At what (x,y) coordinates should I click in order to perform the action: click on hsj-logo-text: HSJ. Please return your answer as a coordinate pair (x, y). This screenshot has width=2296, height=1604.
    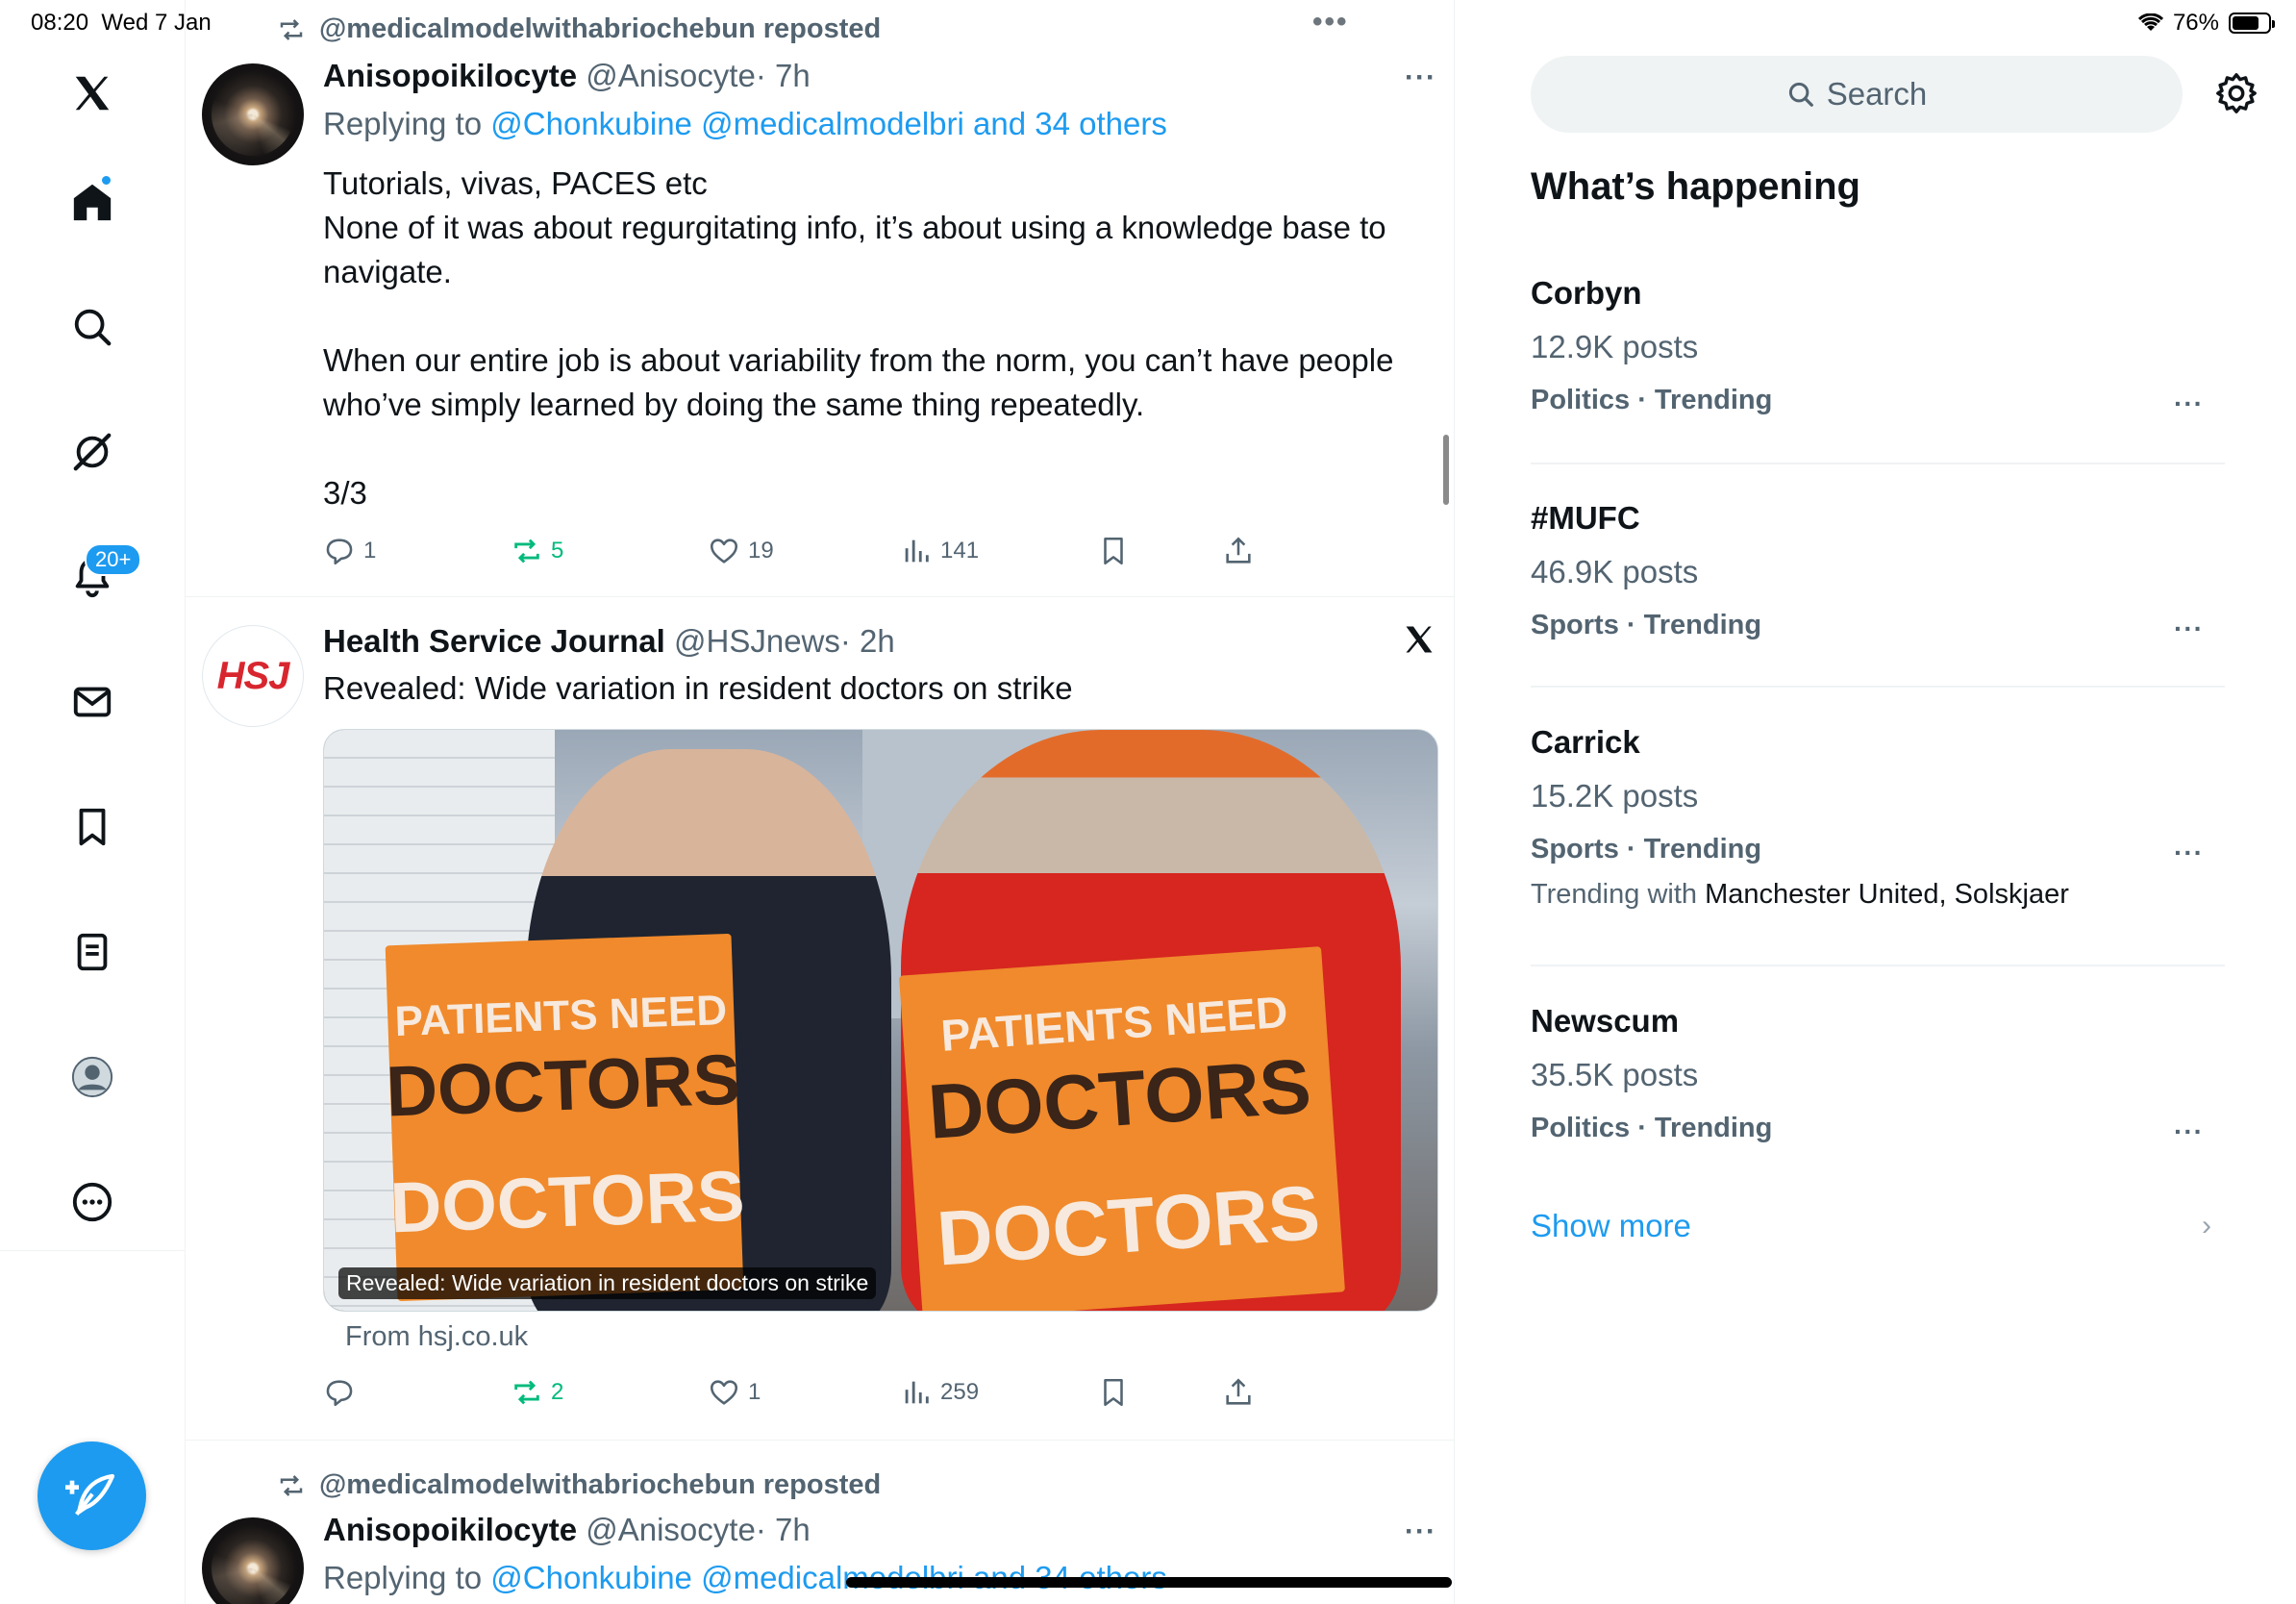
    Looking at the image, I should click on (253, 675).